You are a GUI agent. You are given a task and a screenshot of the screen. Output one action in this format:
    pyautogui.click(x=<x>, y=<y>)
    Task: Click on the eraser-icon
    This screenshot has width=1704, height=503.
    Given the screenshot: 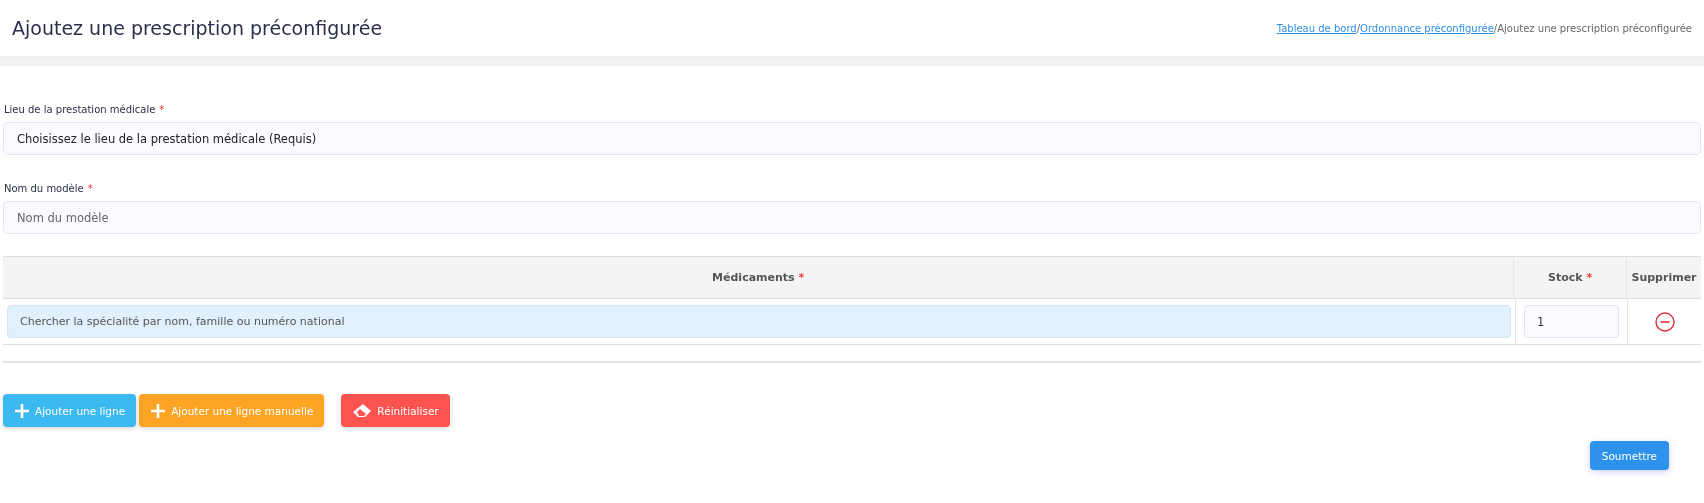 What is the action you would take?
    pyautogui.click(x=362, y=410)
    